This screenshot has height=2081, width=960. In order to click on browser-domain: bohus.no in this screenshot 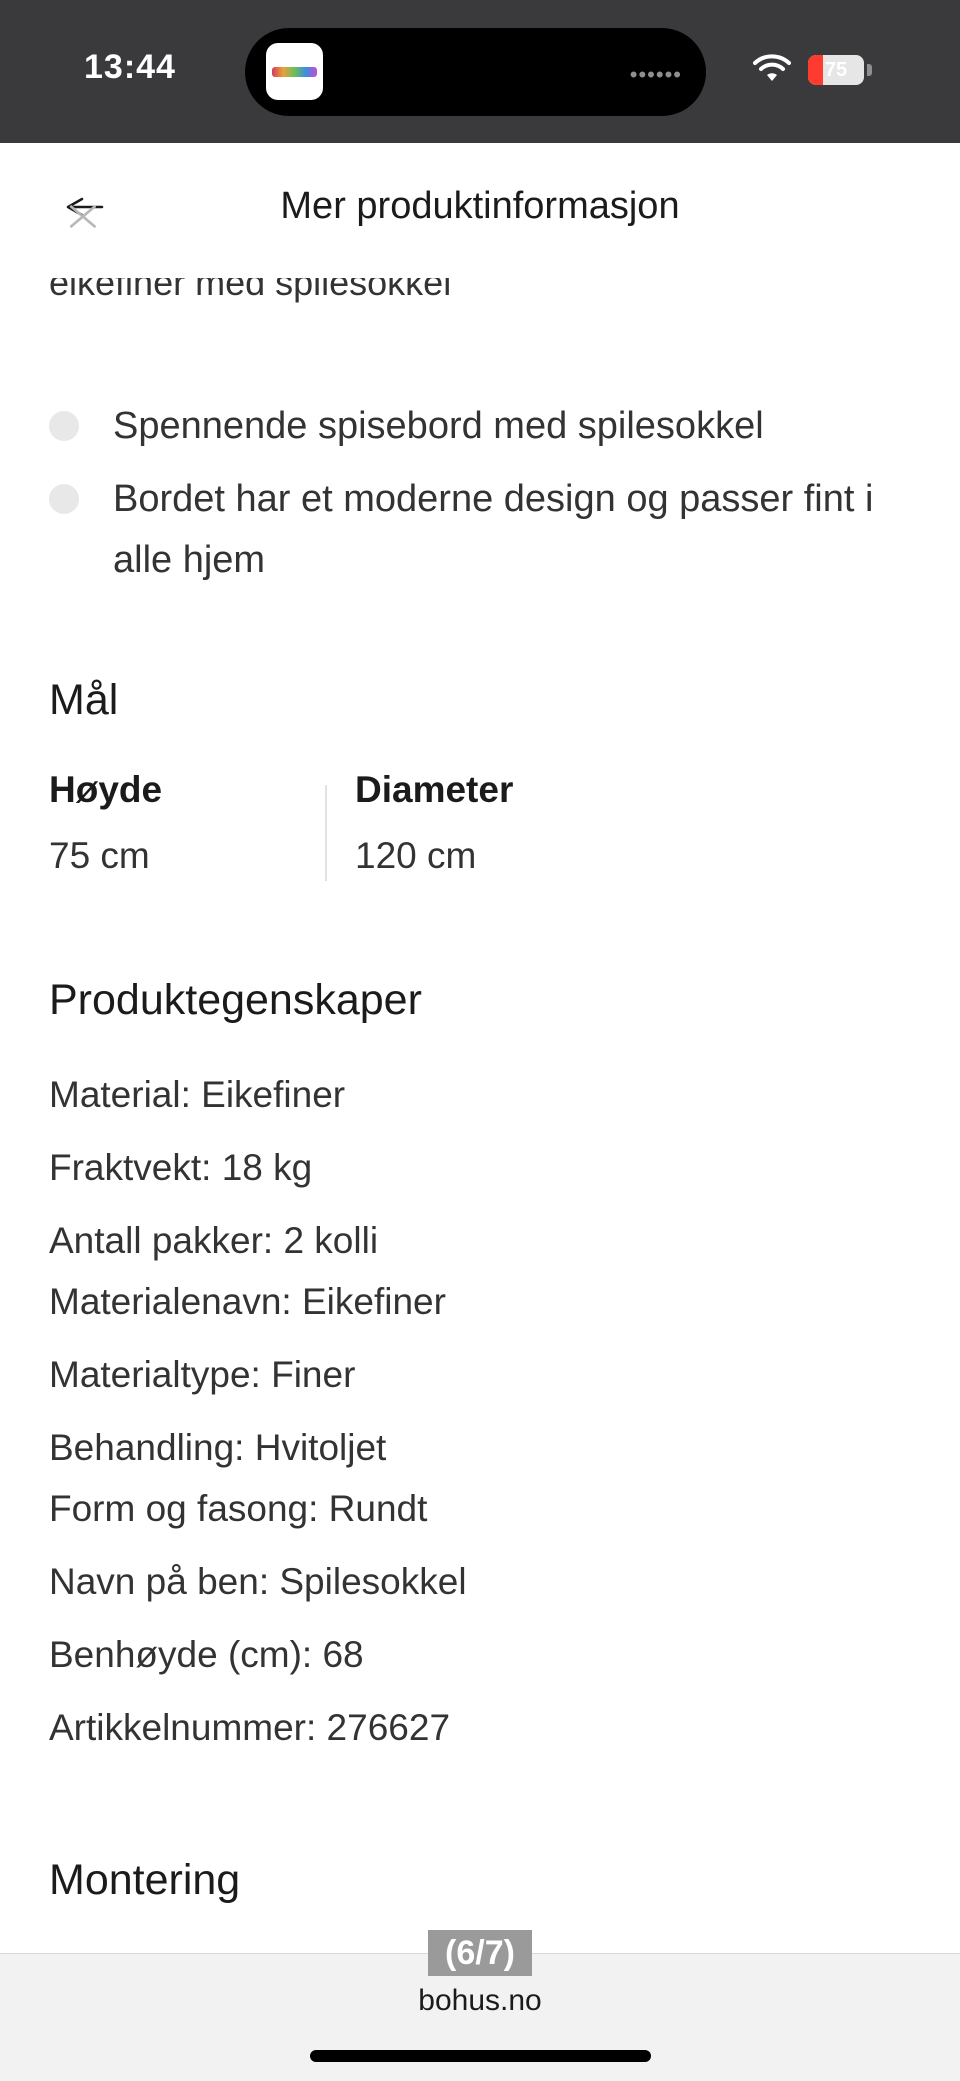, I will do `click(480, 2001)`.